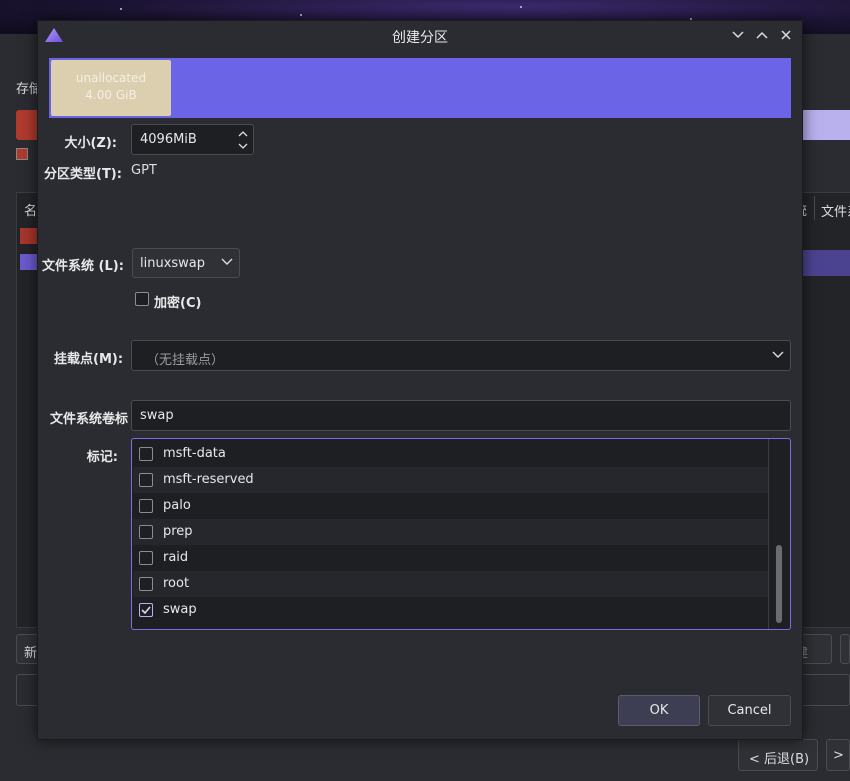 The image size is (850, 781). I want to click on unallocated-segment: unallocated 4.00 GiB, so click(111, 88).